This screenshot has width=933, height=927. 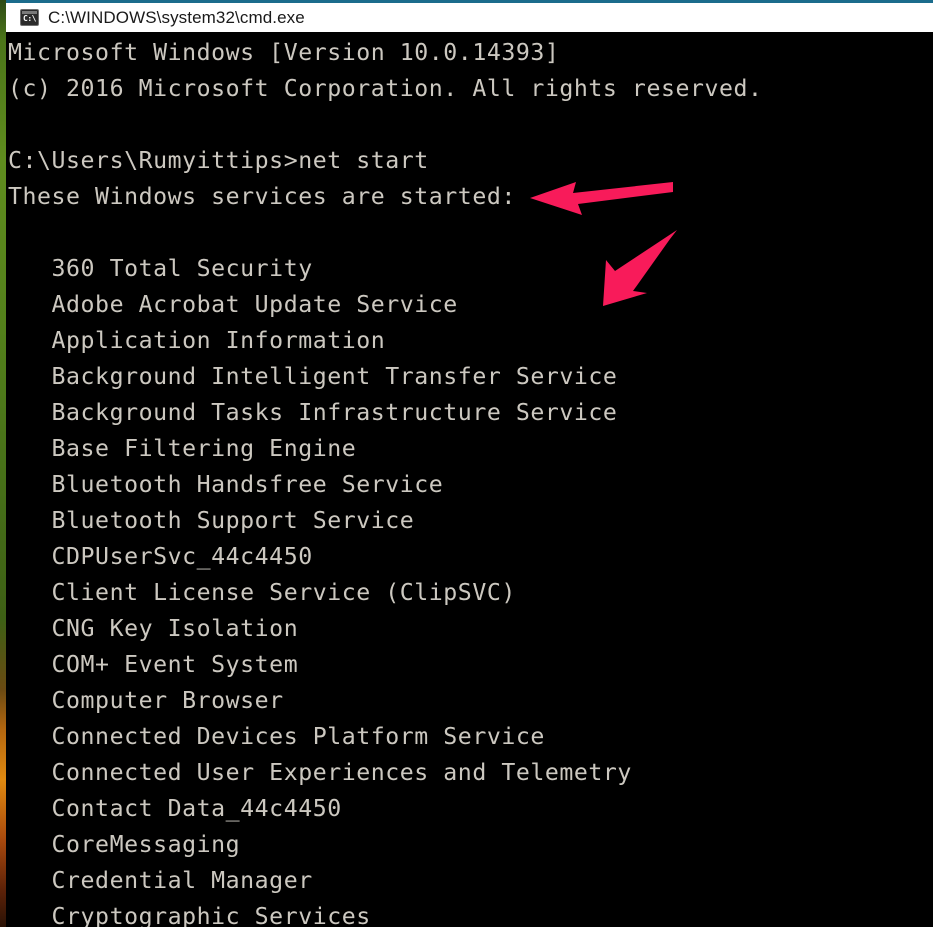 I want to click on cmd-icon-prompt-glyph: C:\, so click(x=29, y=18).